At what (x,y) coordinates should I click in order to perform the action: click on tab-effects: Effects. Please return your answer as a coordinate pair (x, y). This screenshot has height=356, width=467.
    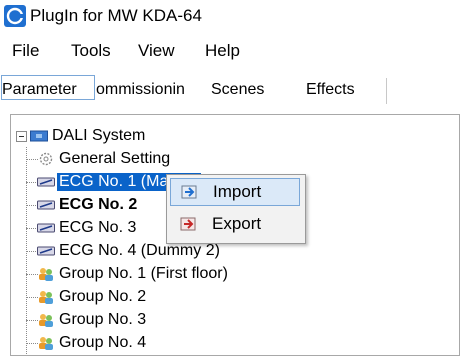
    Looking at the image, I should click on (330, 90).